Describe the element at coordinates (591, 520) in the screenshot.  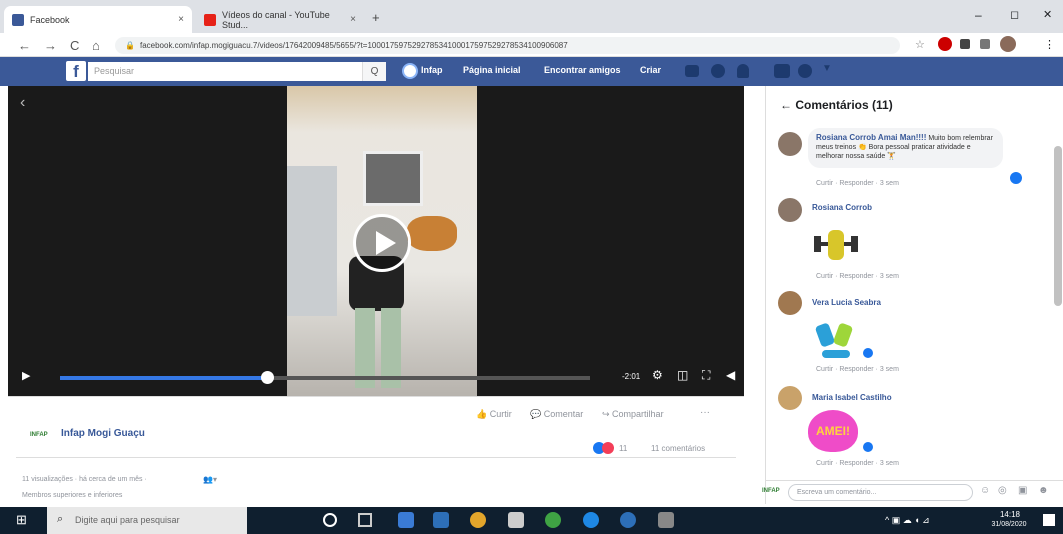
I see `edge-icon` at that location.